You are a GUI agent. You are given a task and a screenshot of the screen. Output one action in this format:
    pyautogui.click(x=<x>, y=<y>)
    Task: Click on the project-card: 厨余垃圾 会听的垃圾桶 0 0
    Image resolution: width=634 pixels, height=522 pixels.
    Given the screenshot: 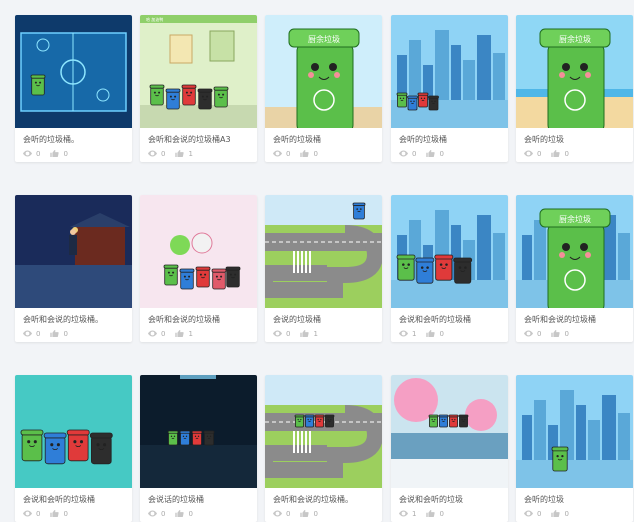 What is the action you would take?
    pyautogui.click(x=323, y=88)
    